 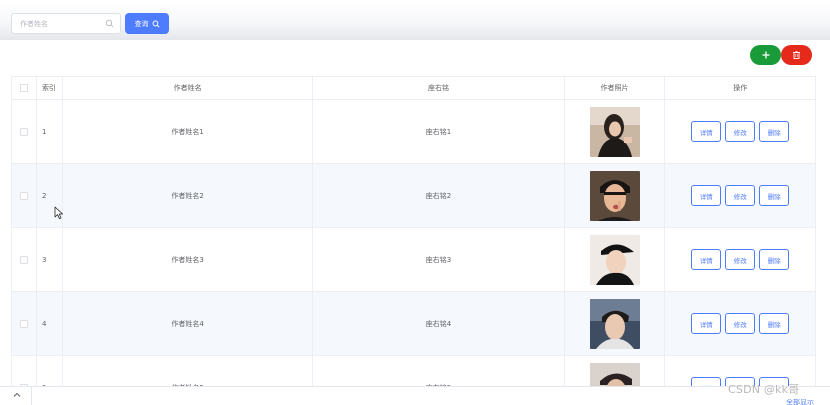 I want to click on trash-icon, so click(x=796, y=55).